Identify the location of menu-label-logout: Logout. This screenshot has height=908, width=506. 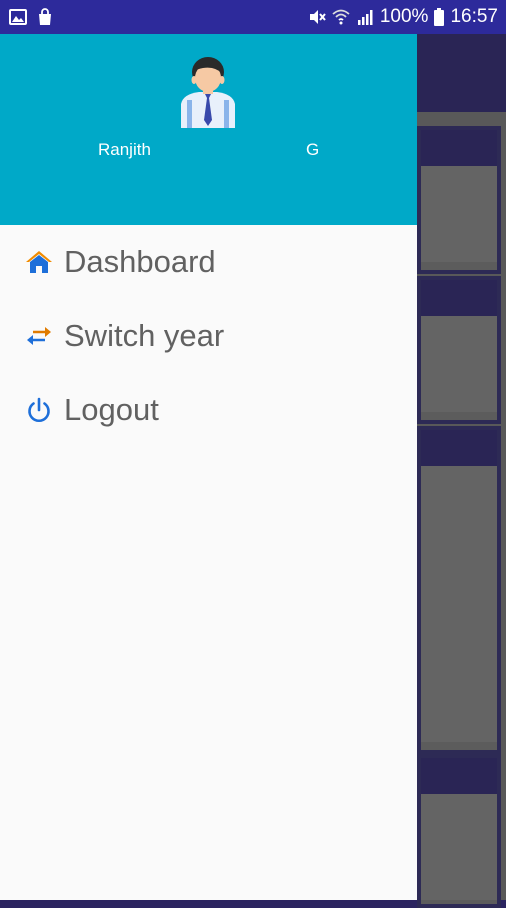
(111, 409).